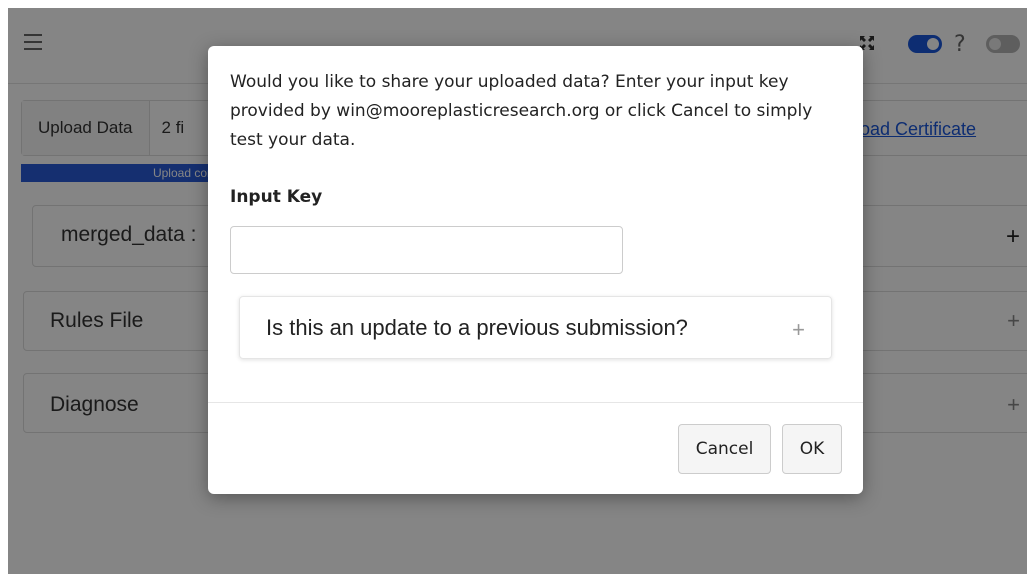 The height and width of the screenshot is (574, 1027). I want to click on dialog-footer: Cancel OK, so click(535, 448).